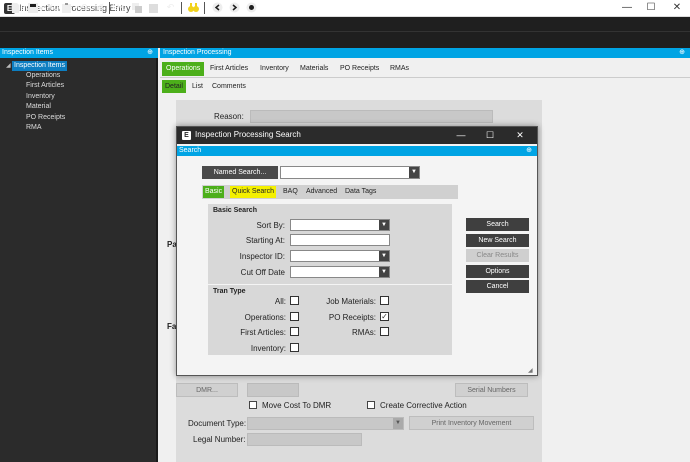 The height and width of the screenshot is (462, 690). I want to click on clear-results-button: Clear Results, so click(497, 255).